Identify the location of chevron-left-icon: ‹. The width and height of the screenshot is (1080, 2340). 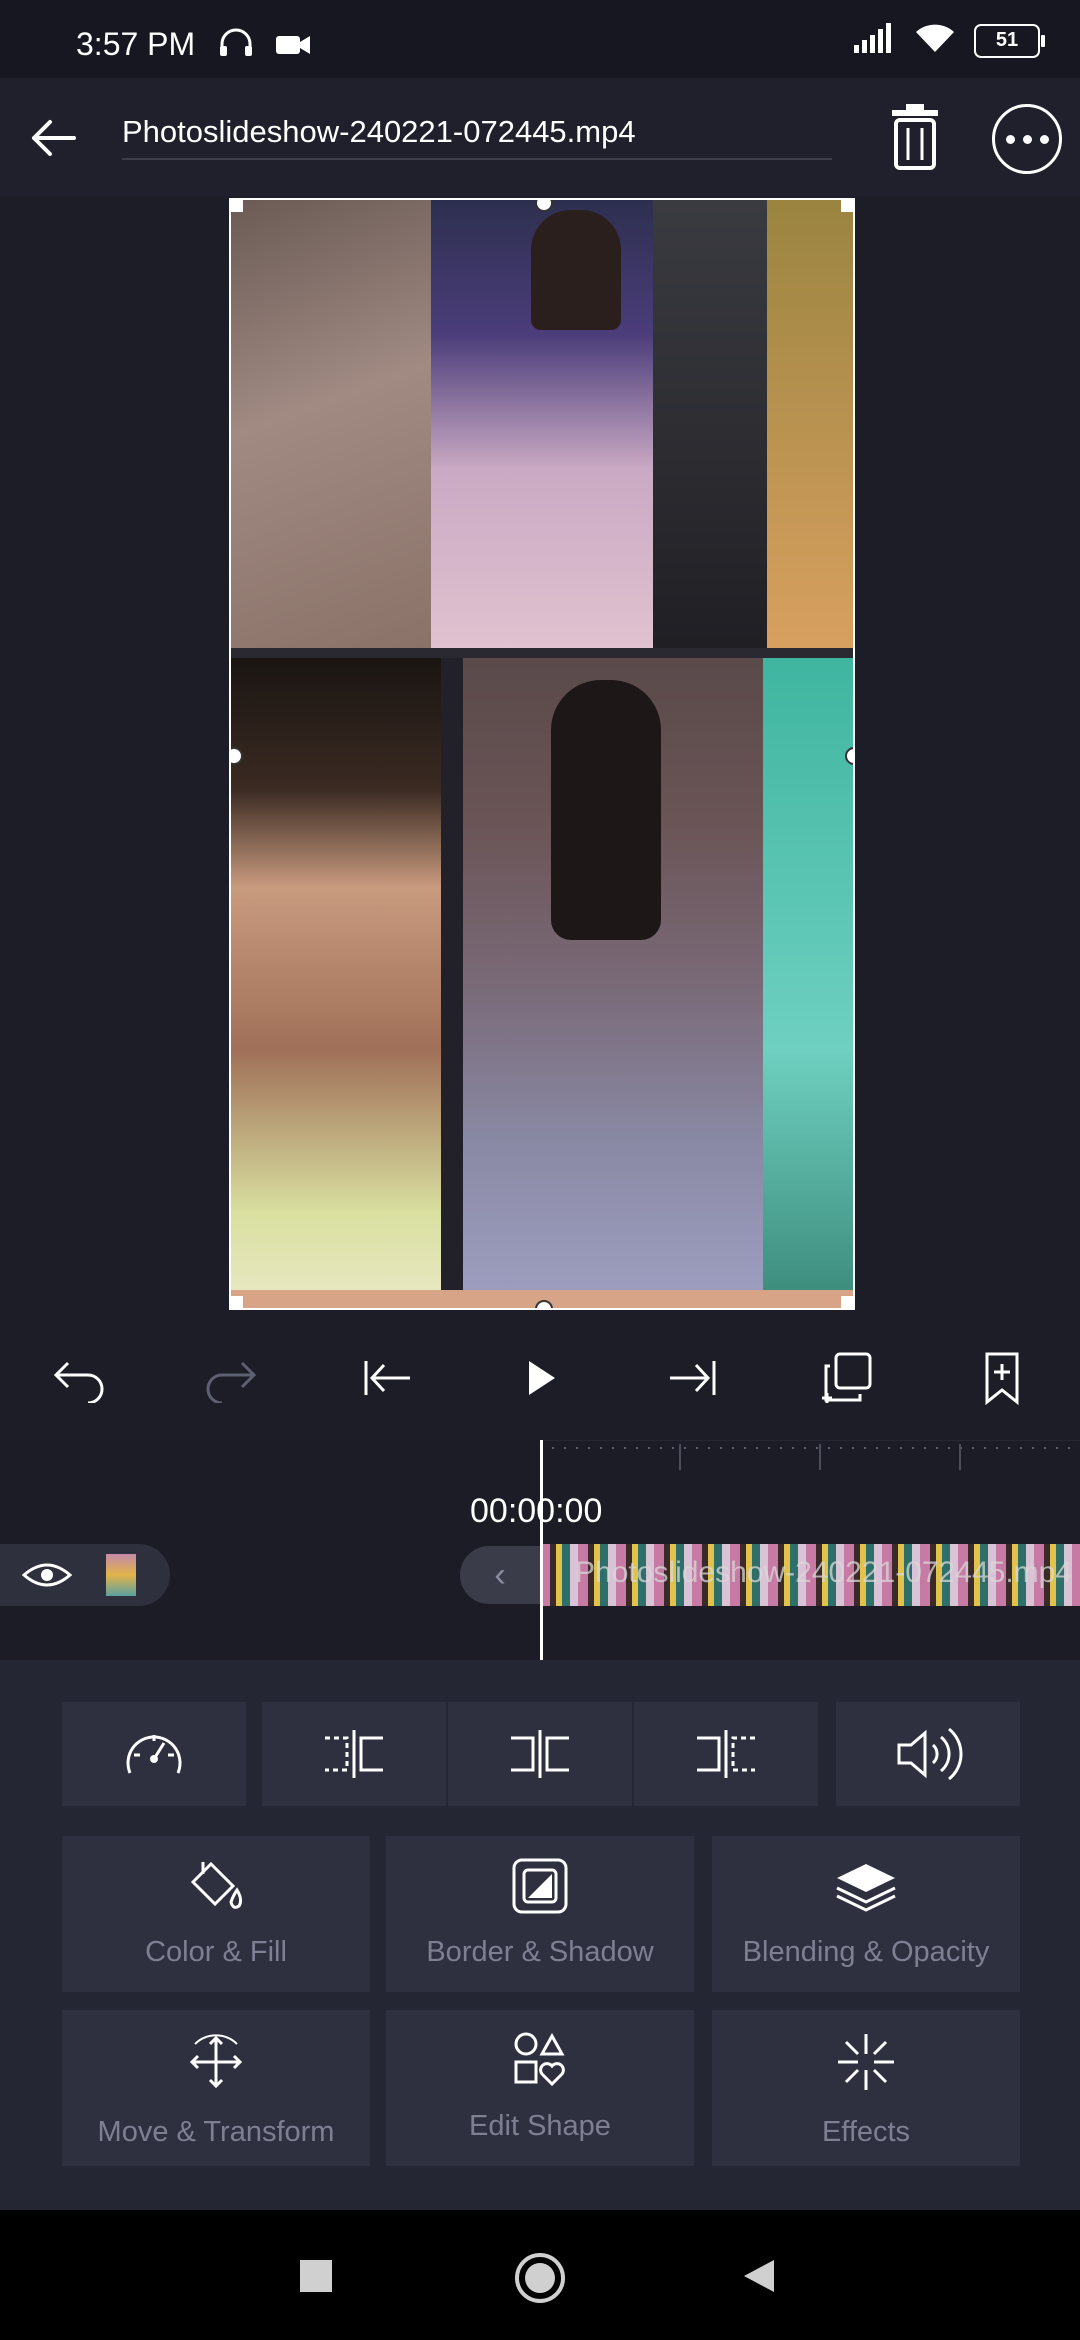
(500, 1574).